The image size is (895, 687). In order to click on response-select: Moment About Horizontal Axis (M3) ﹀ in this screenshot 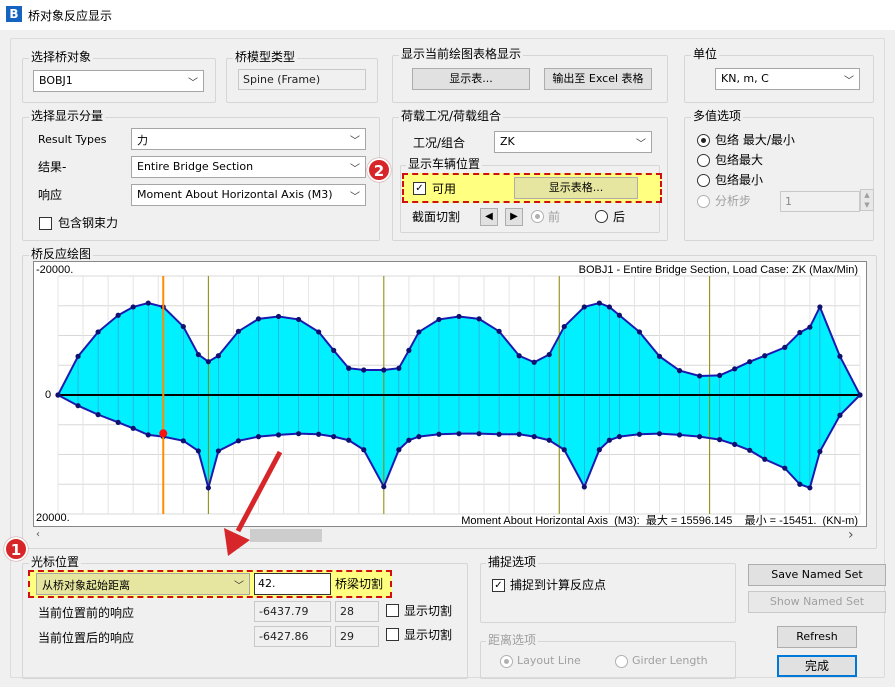, I will do `click(248, 195)`.